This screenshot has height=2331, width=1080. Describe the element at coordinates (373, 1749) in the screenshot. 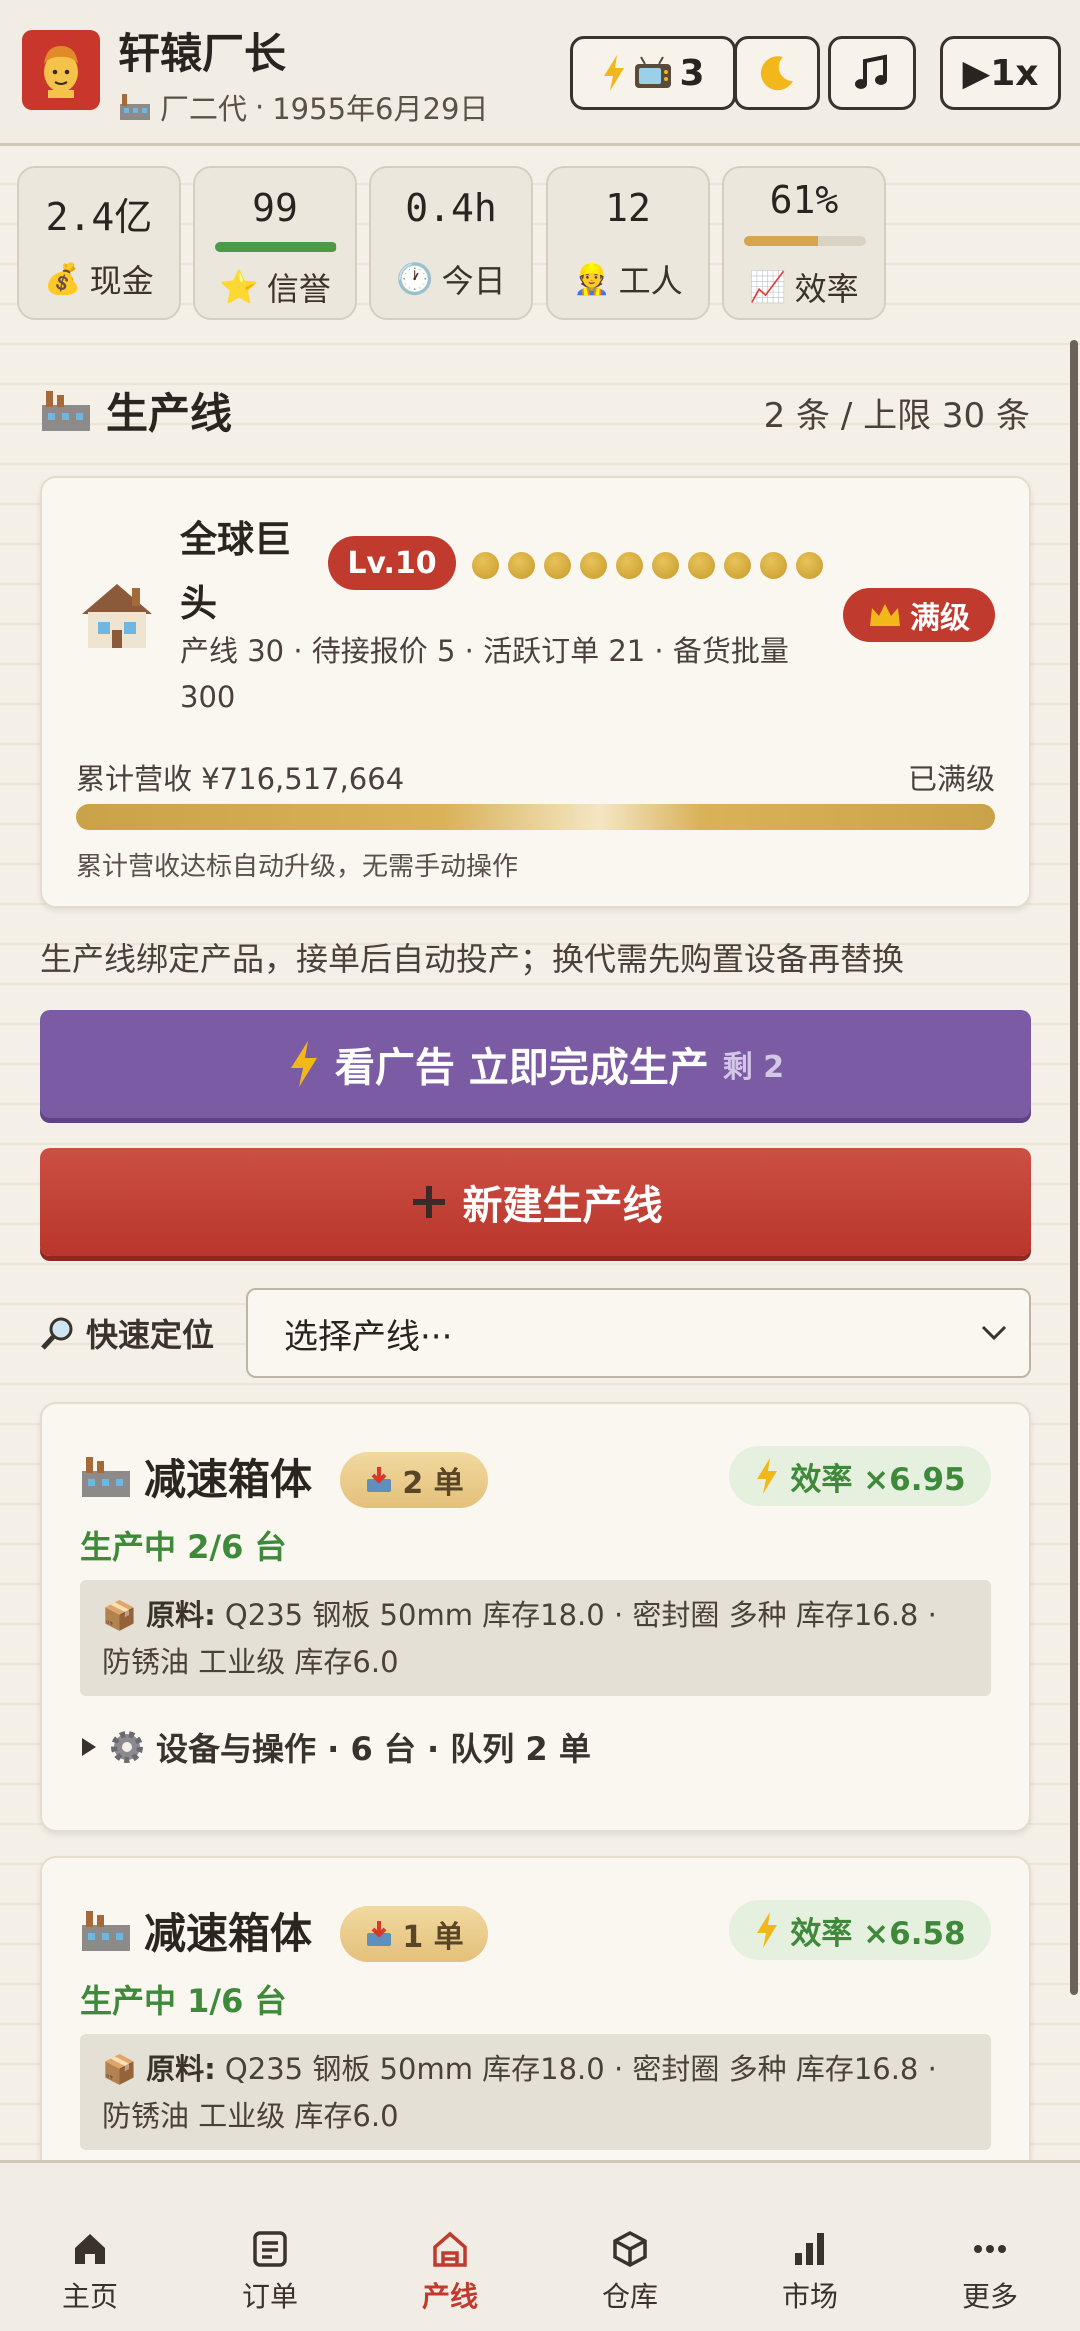

I see `equipment-summary: 设备与操作 · 6 台 · 队列 2 单` at that location.